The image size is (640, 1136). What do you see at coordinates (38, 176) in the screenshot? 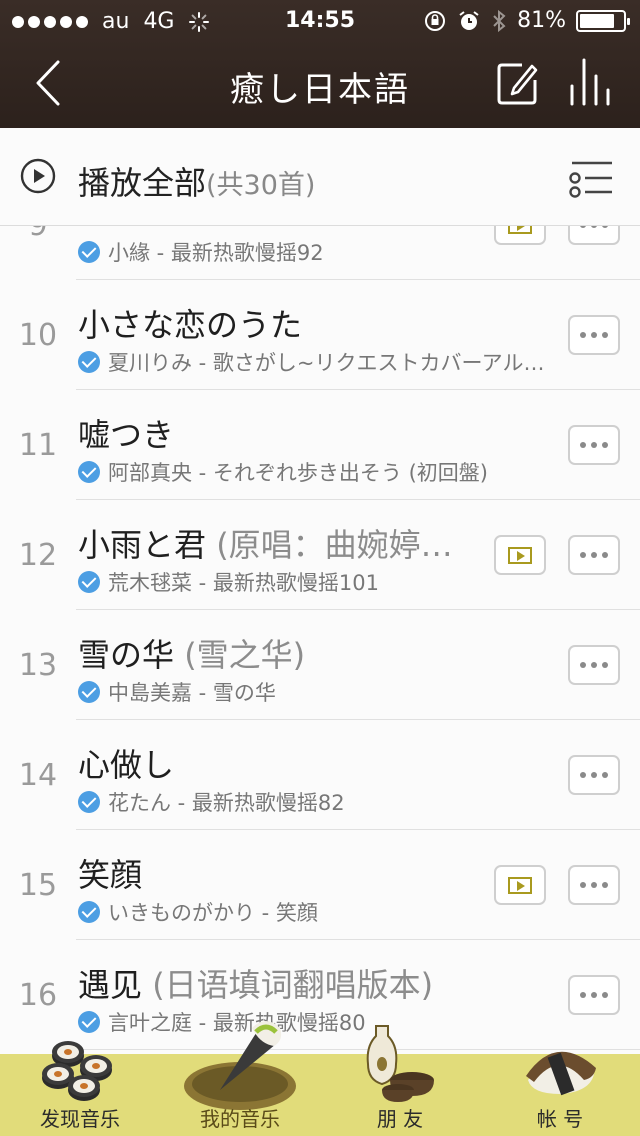
I see `play-circle-icon` at bounding box center [38, 176].